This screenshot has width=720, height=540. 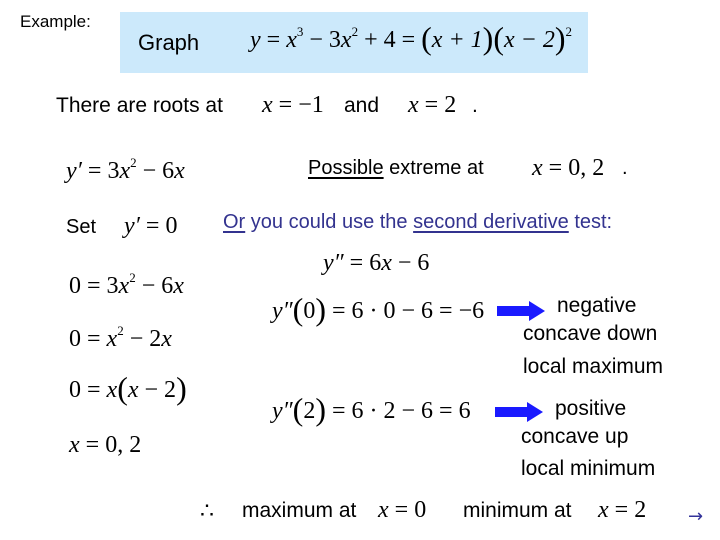 I want to click on possible-extreme: Possible extreme at, so click(x=396, y=168).